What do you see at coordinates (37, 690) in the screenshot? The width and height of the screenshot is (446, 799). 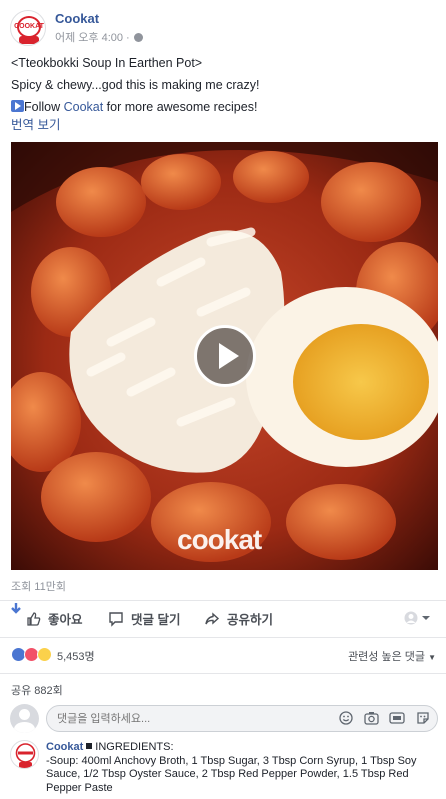 I see `share-count: 공유 882회` at bounding box center [37, 690].